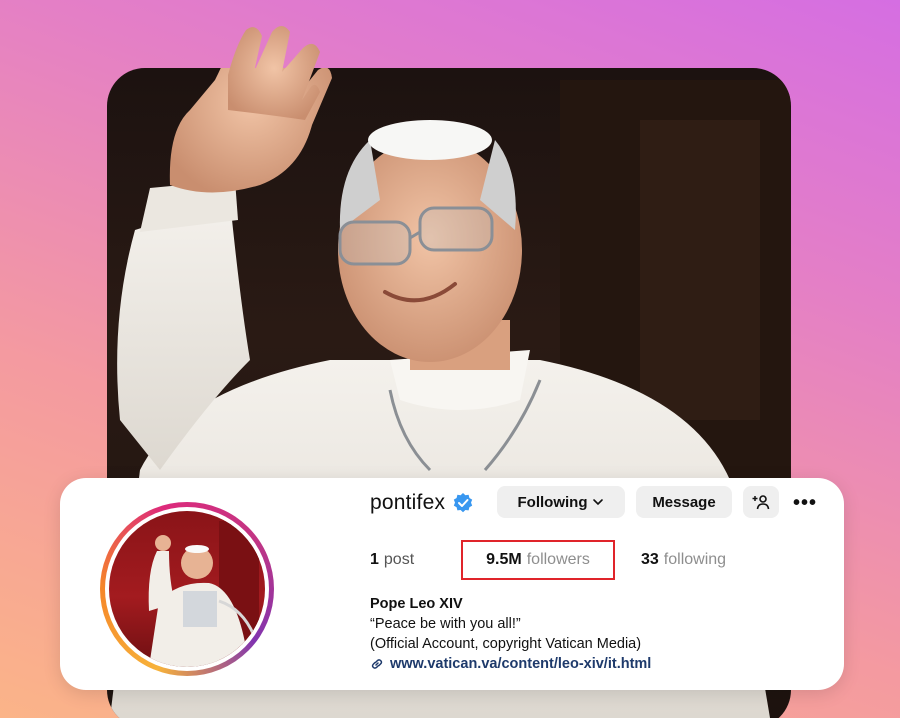  What do you see at coordinates (399, 559) in the screenshot?
I see `posts-label: post` at bounding box center [399, 559].